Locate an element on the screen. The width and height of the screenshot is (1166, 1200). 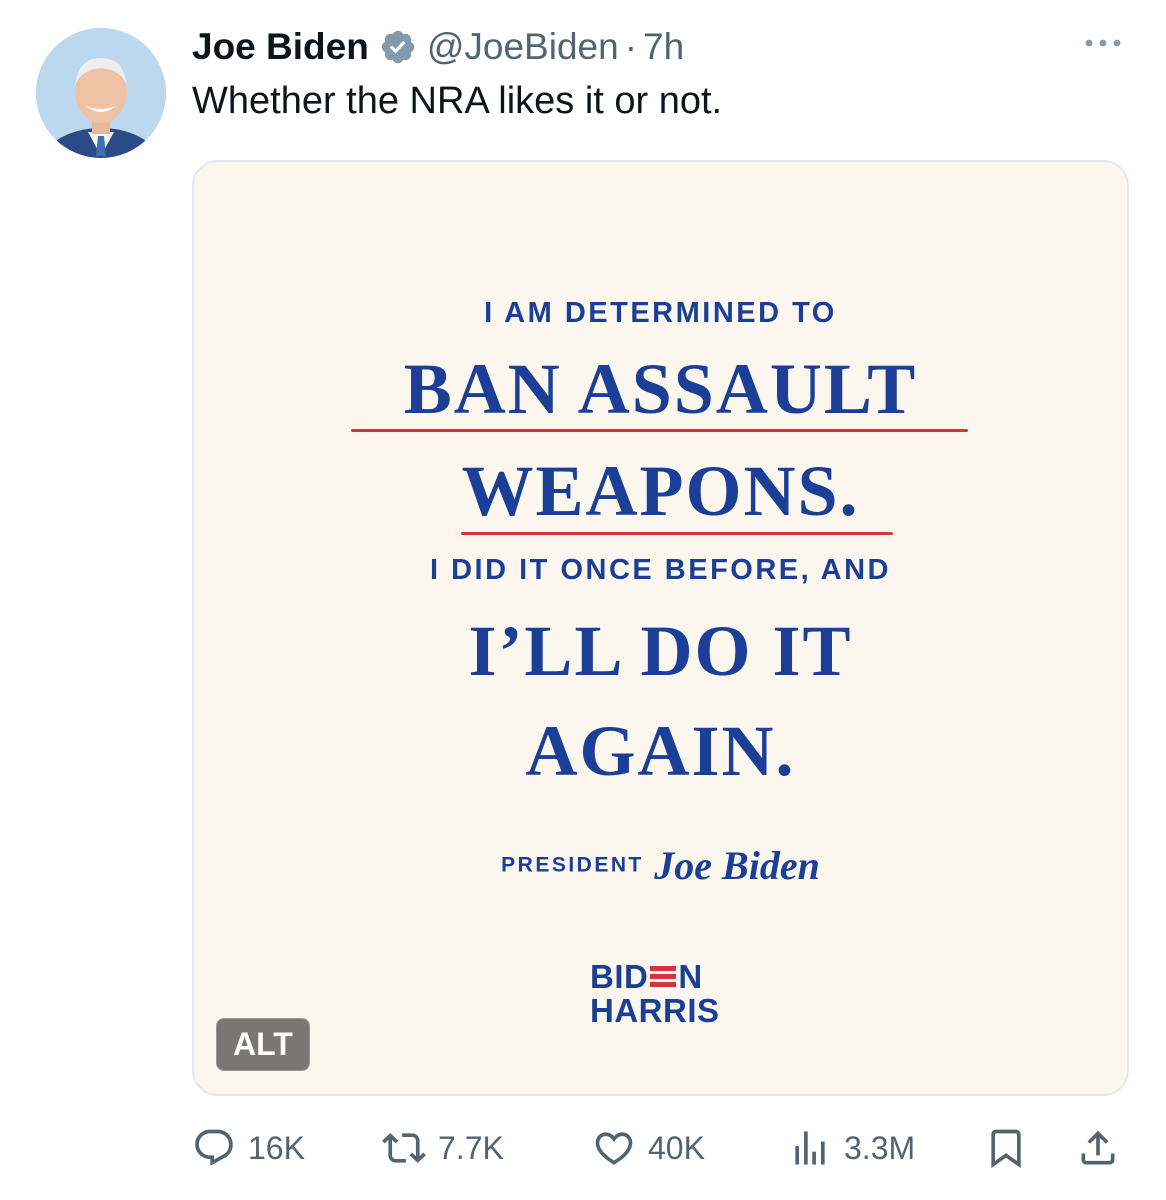
share-icon is located at coordinates (1098, 1147).